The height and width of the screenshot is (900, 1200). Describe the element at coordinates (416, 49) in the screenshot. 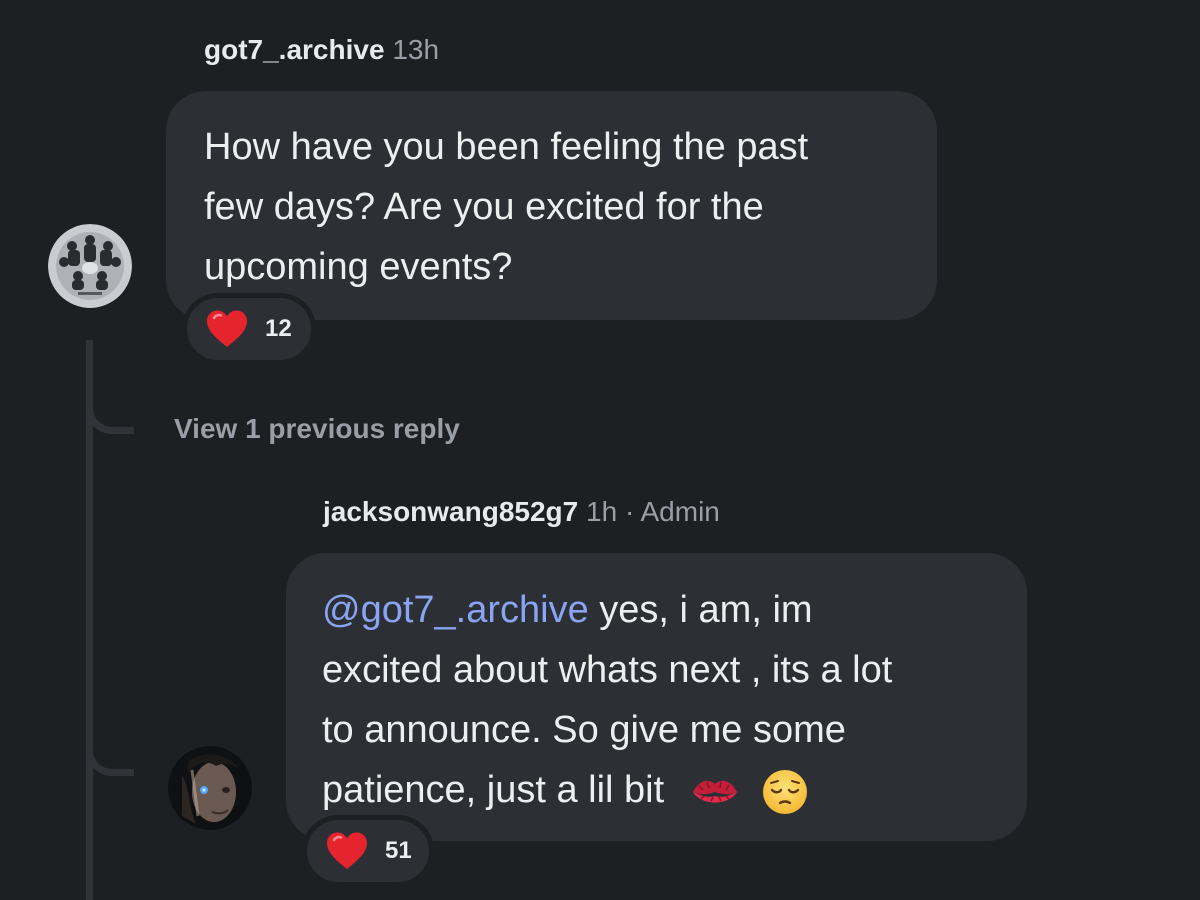

I see `comment-timestamp: 13h` at that location.